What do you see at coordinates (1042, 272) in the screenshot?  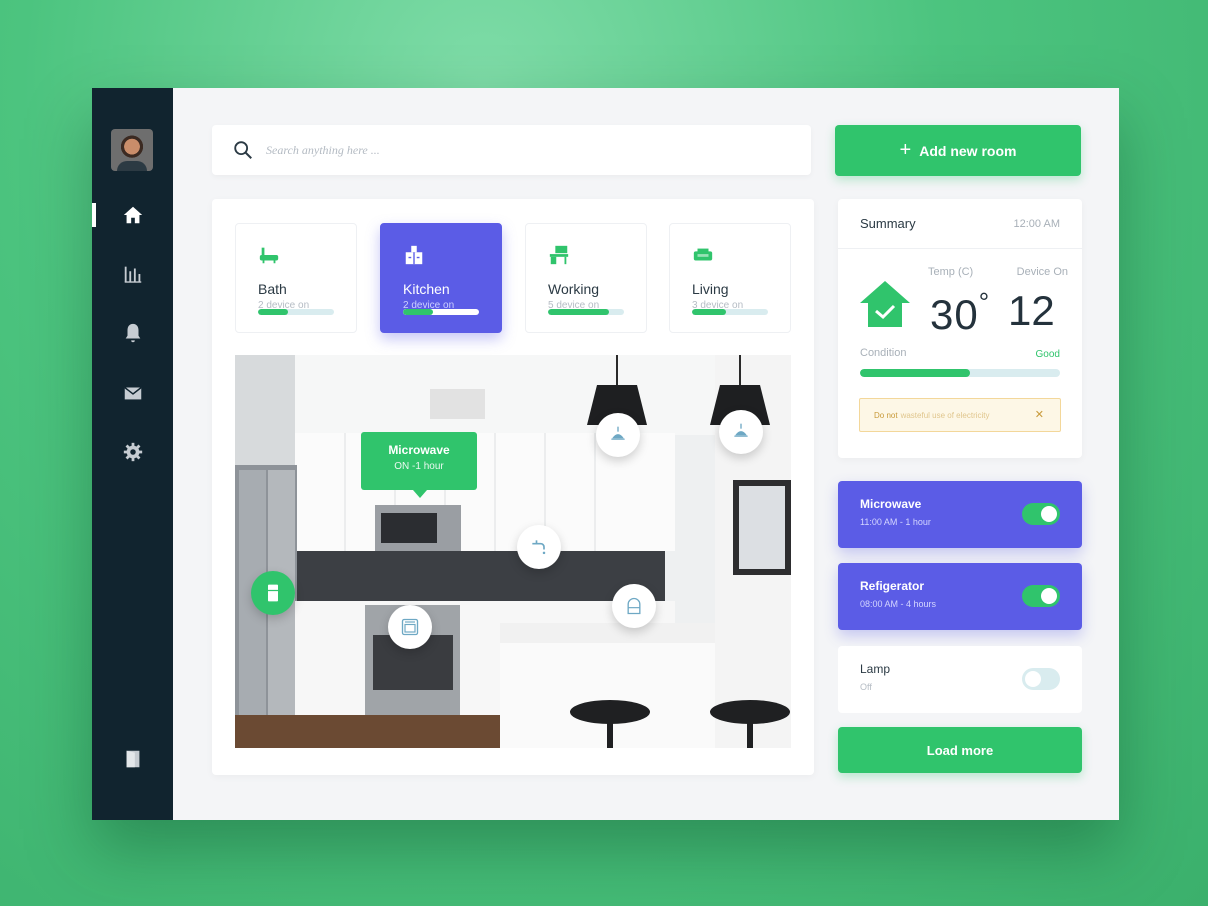 I see `device-on-label: Device On` at bounding box center [1042, 272].